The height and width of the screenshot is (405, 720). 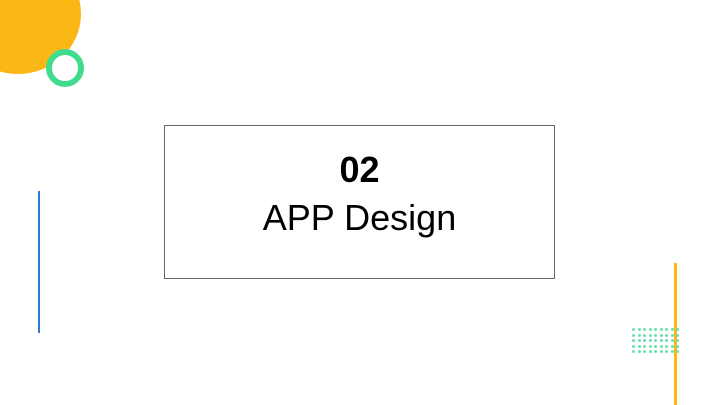 What do you see at coordinates (359, 217) in the screenshot?
I see `section-title: APP Design` at bounding box center [359, 217].